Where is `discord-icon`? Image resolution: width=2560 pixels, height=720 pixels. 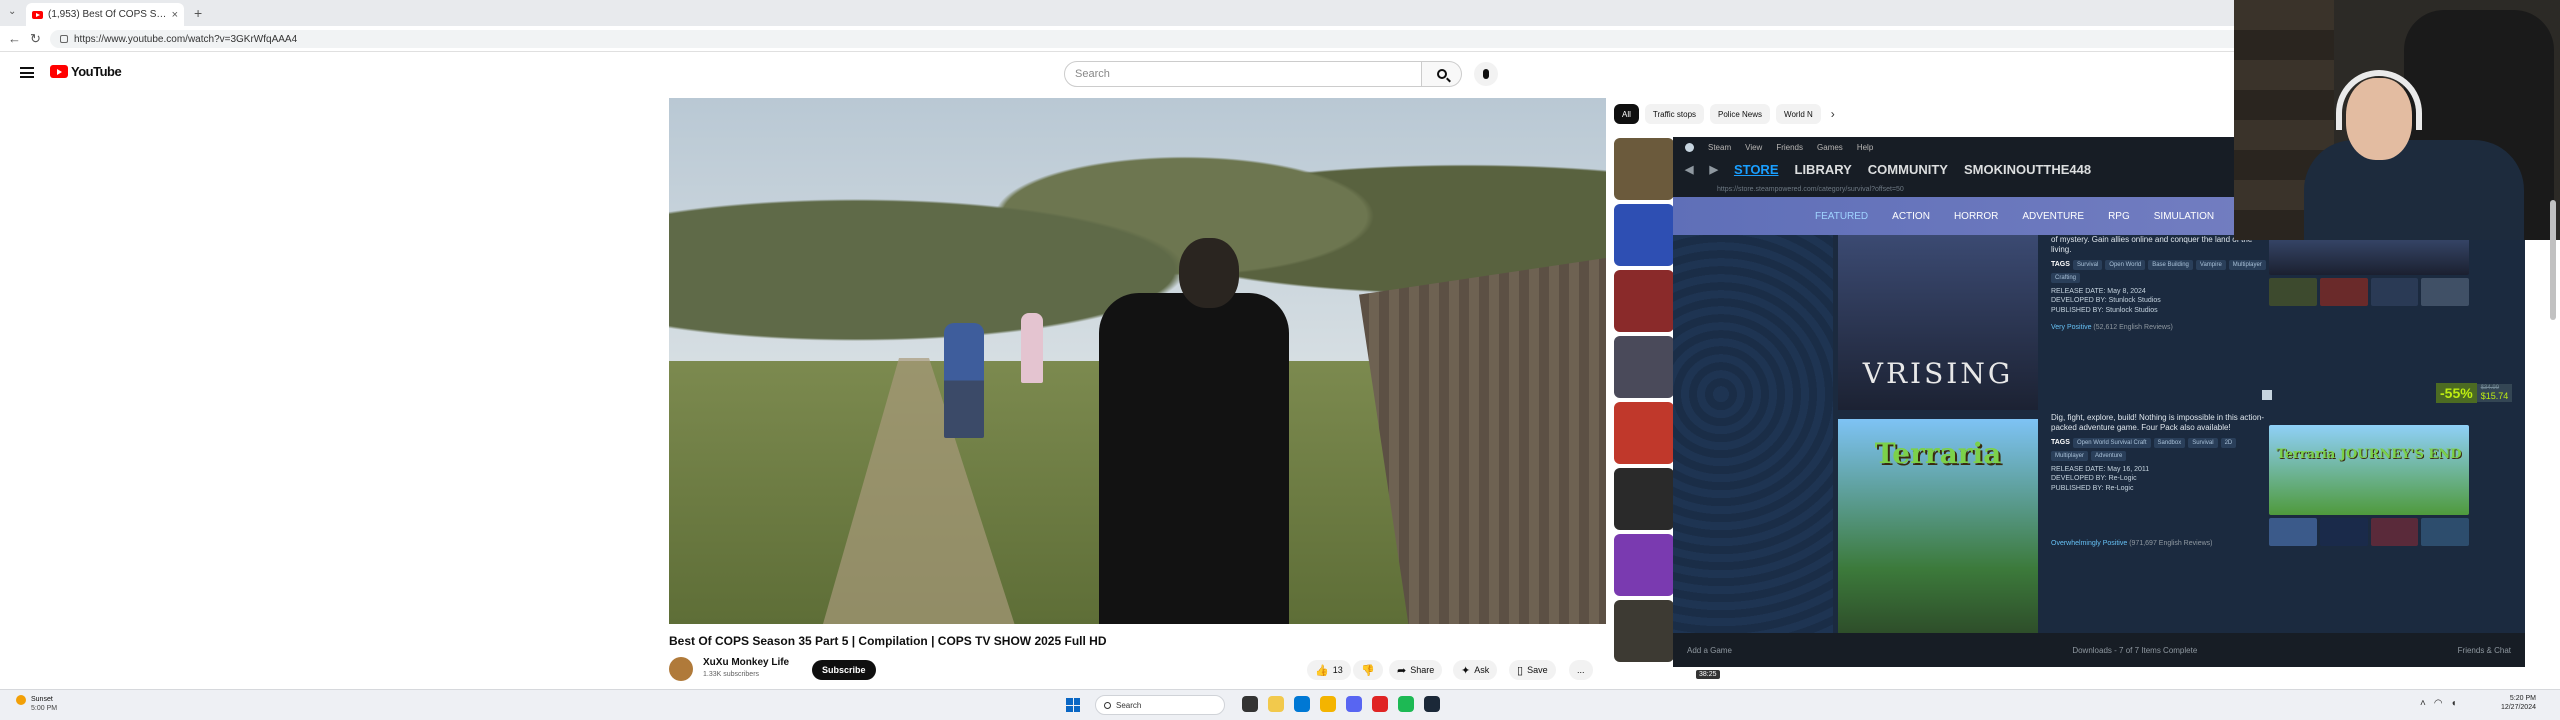
discord-icon is located at coordinates (1354, 704).